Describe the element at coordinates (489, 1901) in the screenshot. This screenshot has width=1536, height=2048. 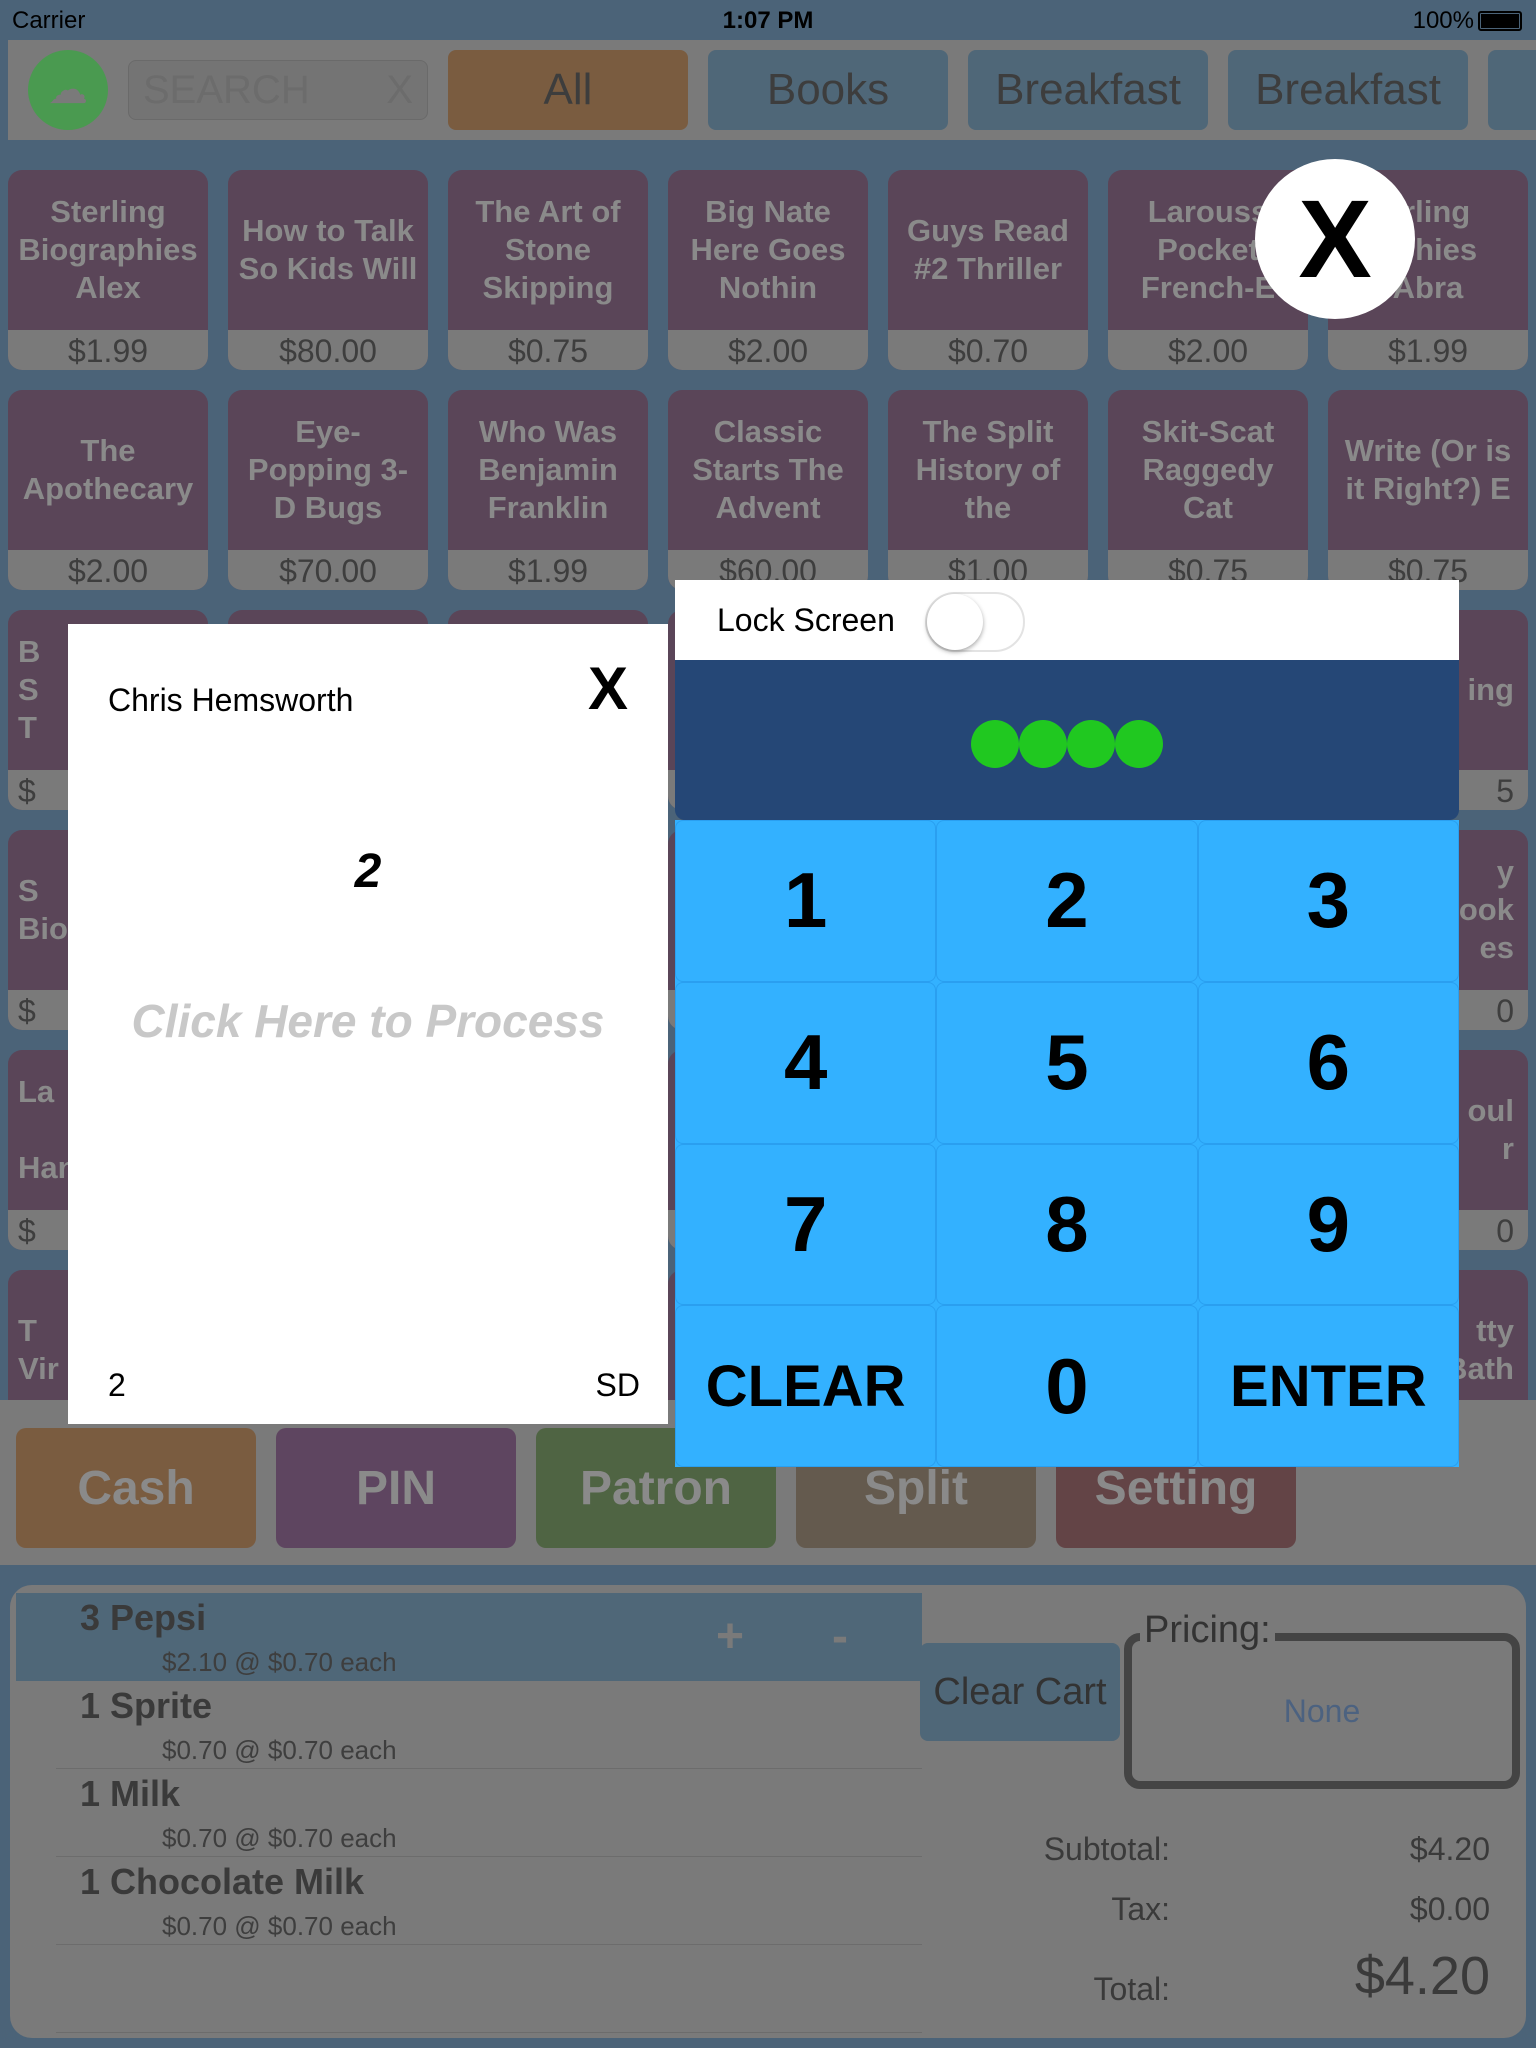
I see `cart-item: 1 Chocolate Milk $0.70 @ $0.70 each` at that location.